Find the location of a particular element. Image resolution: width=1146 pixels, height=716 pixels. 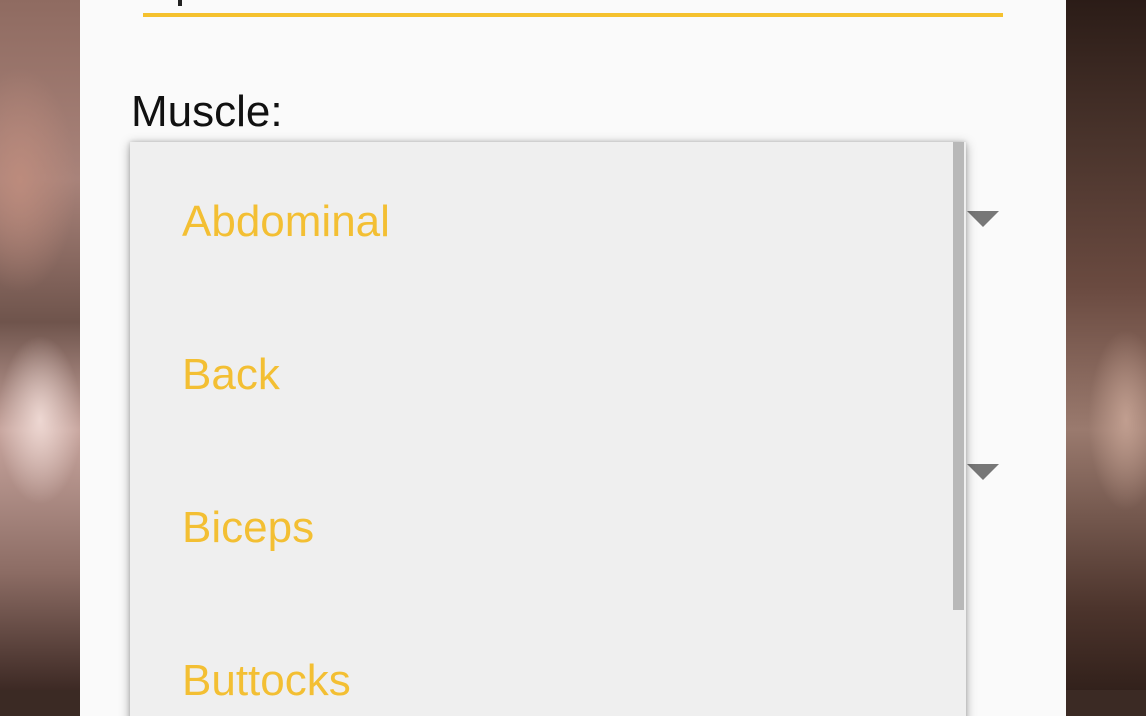

name-input-field is located at coordinates (573, 15).